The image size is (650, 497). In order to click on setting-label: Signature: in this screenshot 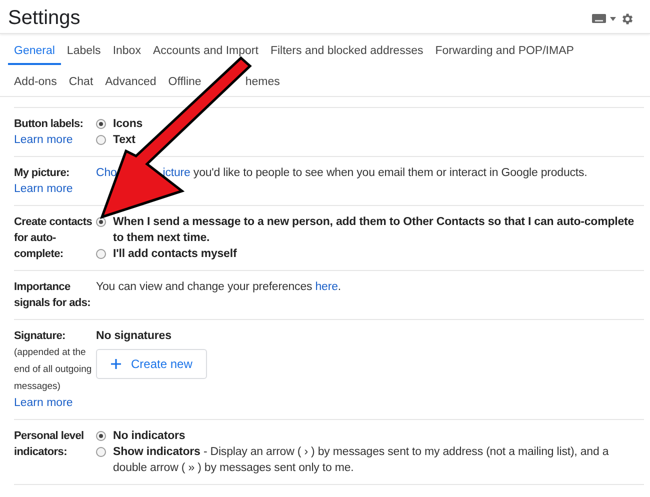, I will do `click(40, 336)`.